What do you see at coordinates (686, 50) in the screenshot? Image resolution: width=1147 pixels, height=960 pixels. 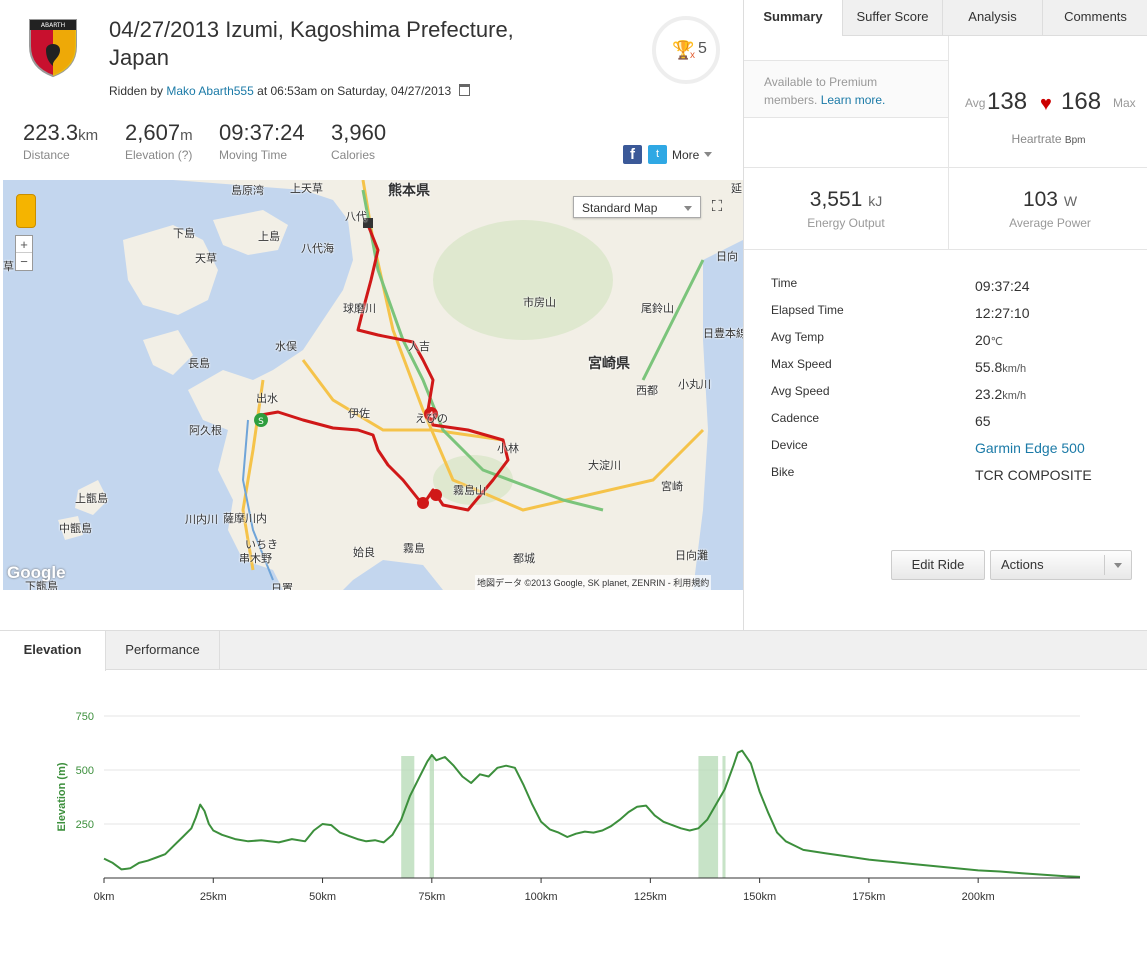 I see `achievements-badge: 🏆 x 5` at bounding box center [686, 50].